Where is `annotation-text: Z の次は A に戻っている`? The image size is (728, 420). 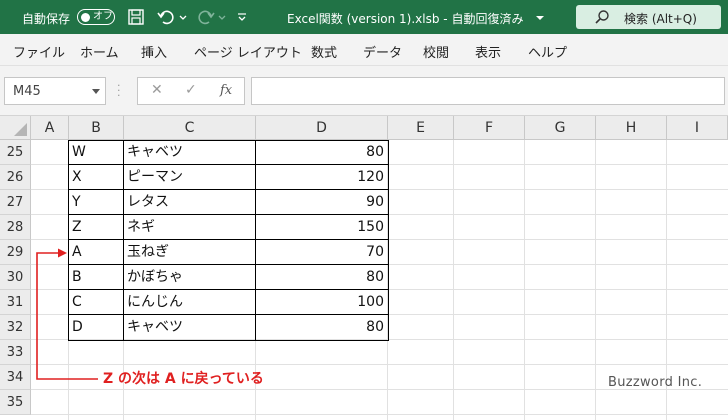 annotation-text: Z の次は A に戻っている is located at coordinates (183, 379).